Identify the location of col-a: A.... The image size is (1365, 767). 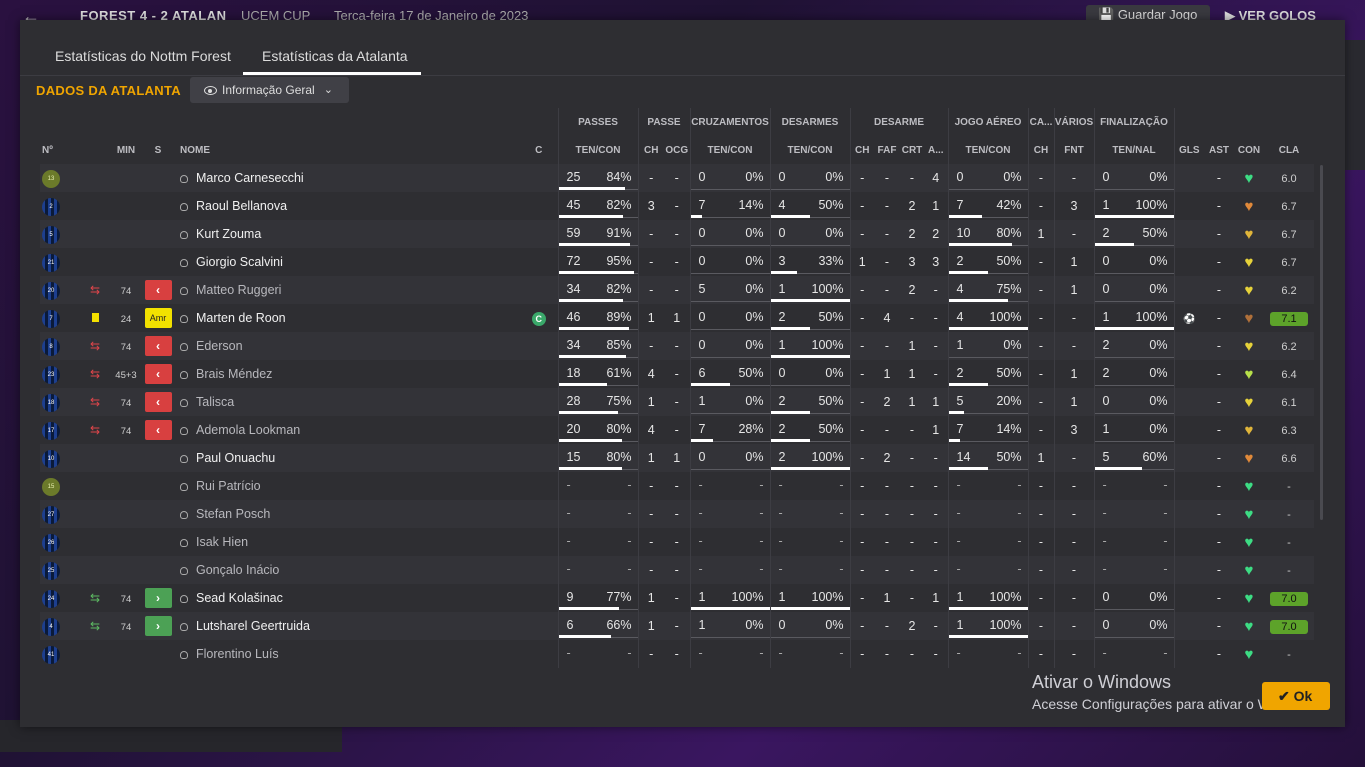
(936, 150).